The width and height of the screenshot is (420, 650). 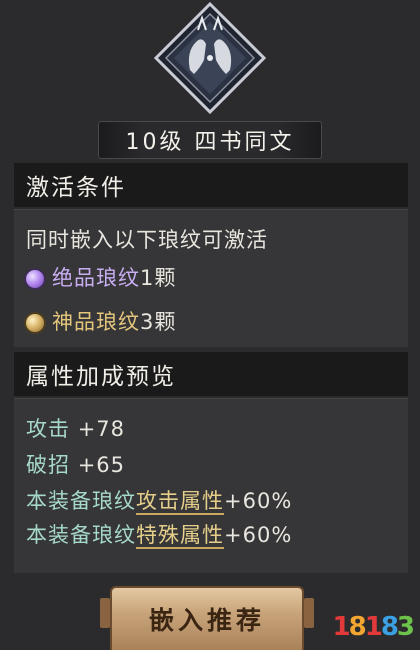 I want to click on stat-label: 破招, so click(x=48, y=465).